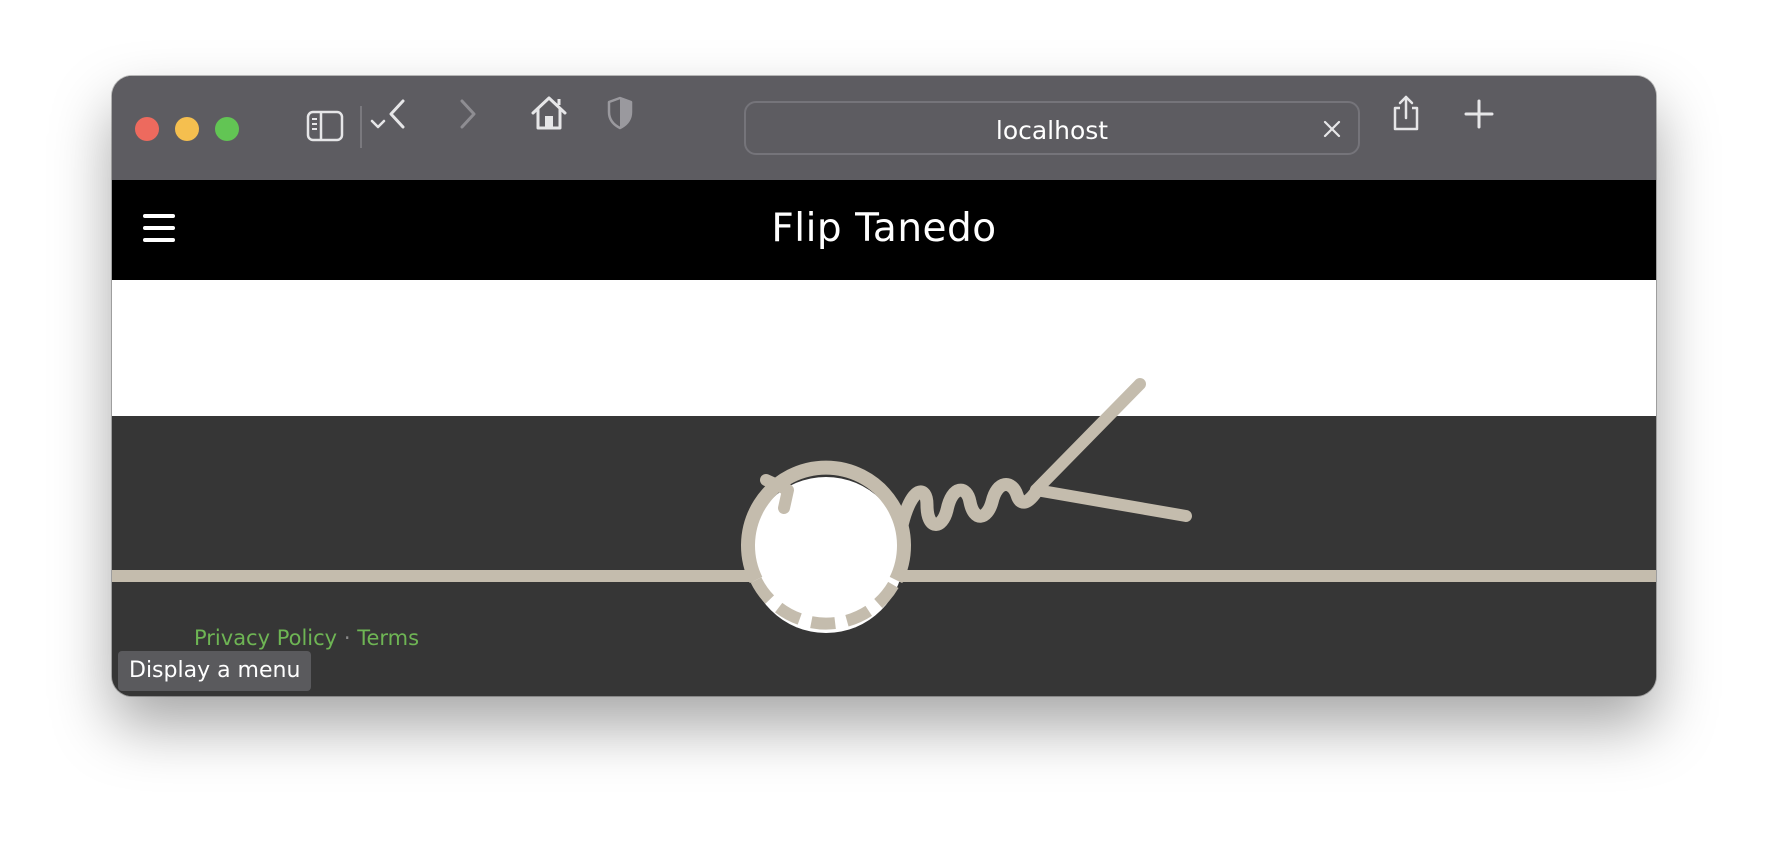 This screenshot has height=844, width=1768. What do you see at coordinates (1406, 113) in the screenshot?
I see `share-icon` at bounding box center [1406, 113].